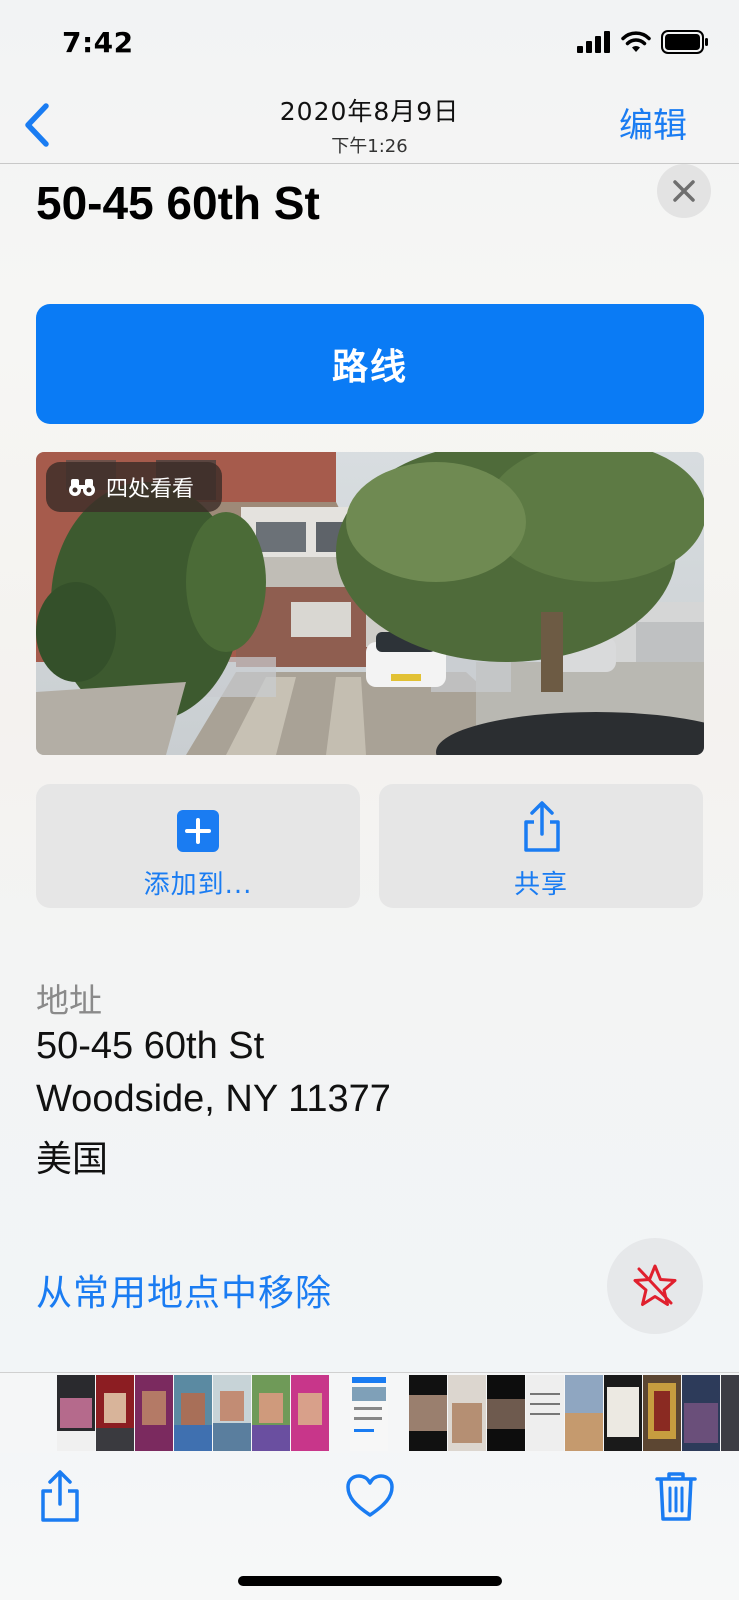  What do you see at coordinates (370, 1581) in the screenshot?
I see `home-indicator` at bounding box center [370, 1581].